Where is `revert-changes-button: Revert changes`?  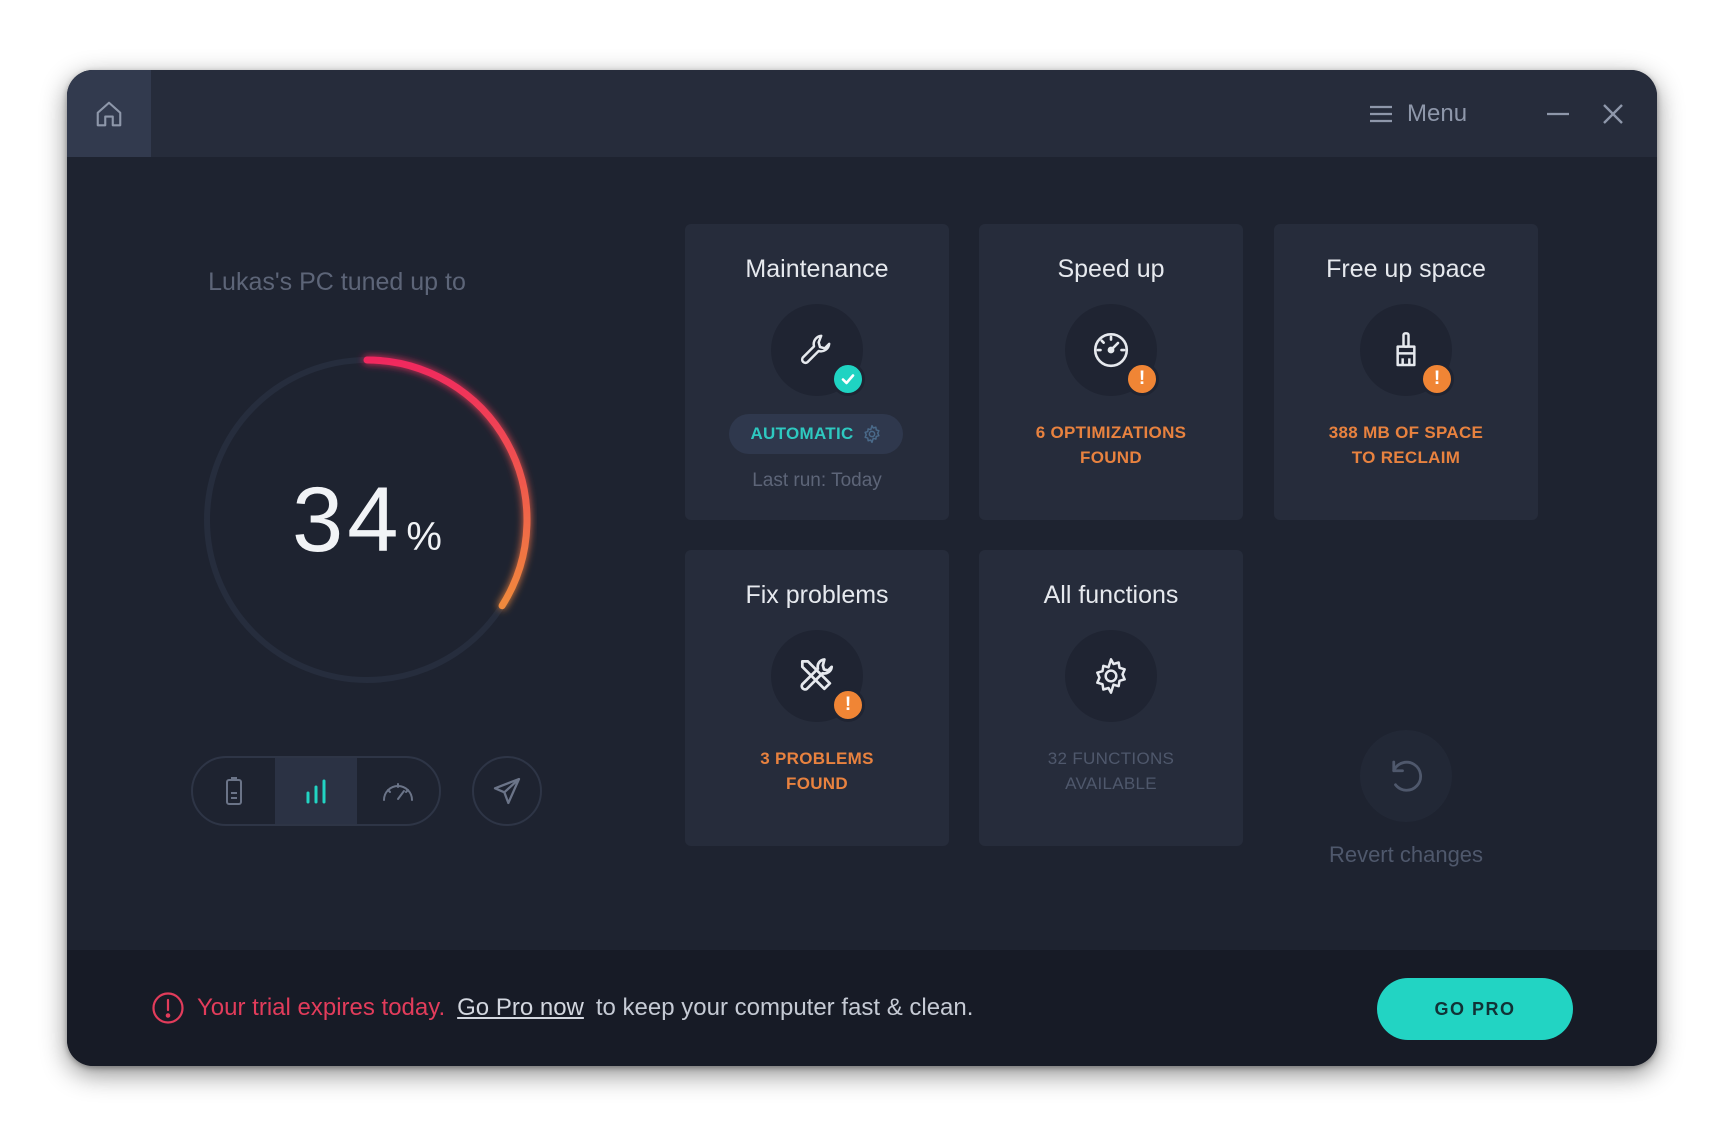 revert-changes-button: Revert changes is located at coordinates (1406, 798).